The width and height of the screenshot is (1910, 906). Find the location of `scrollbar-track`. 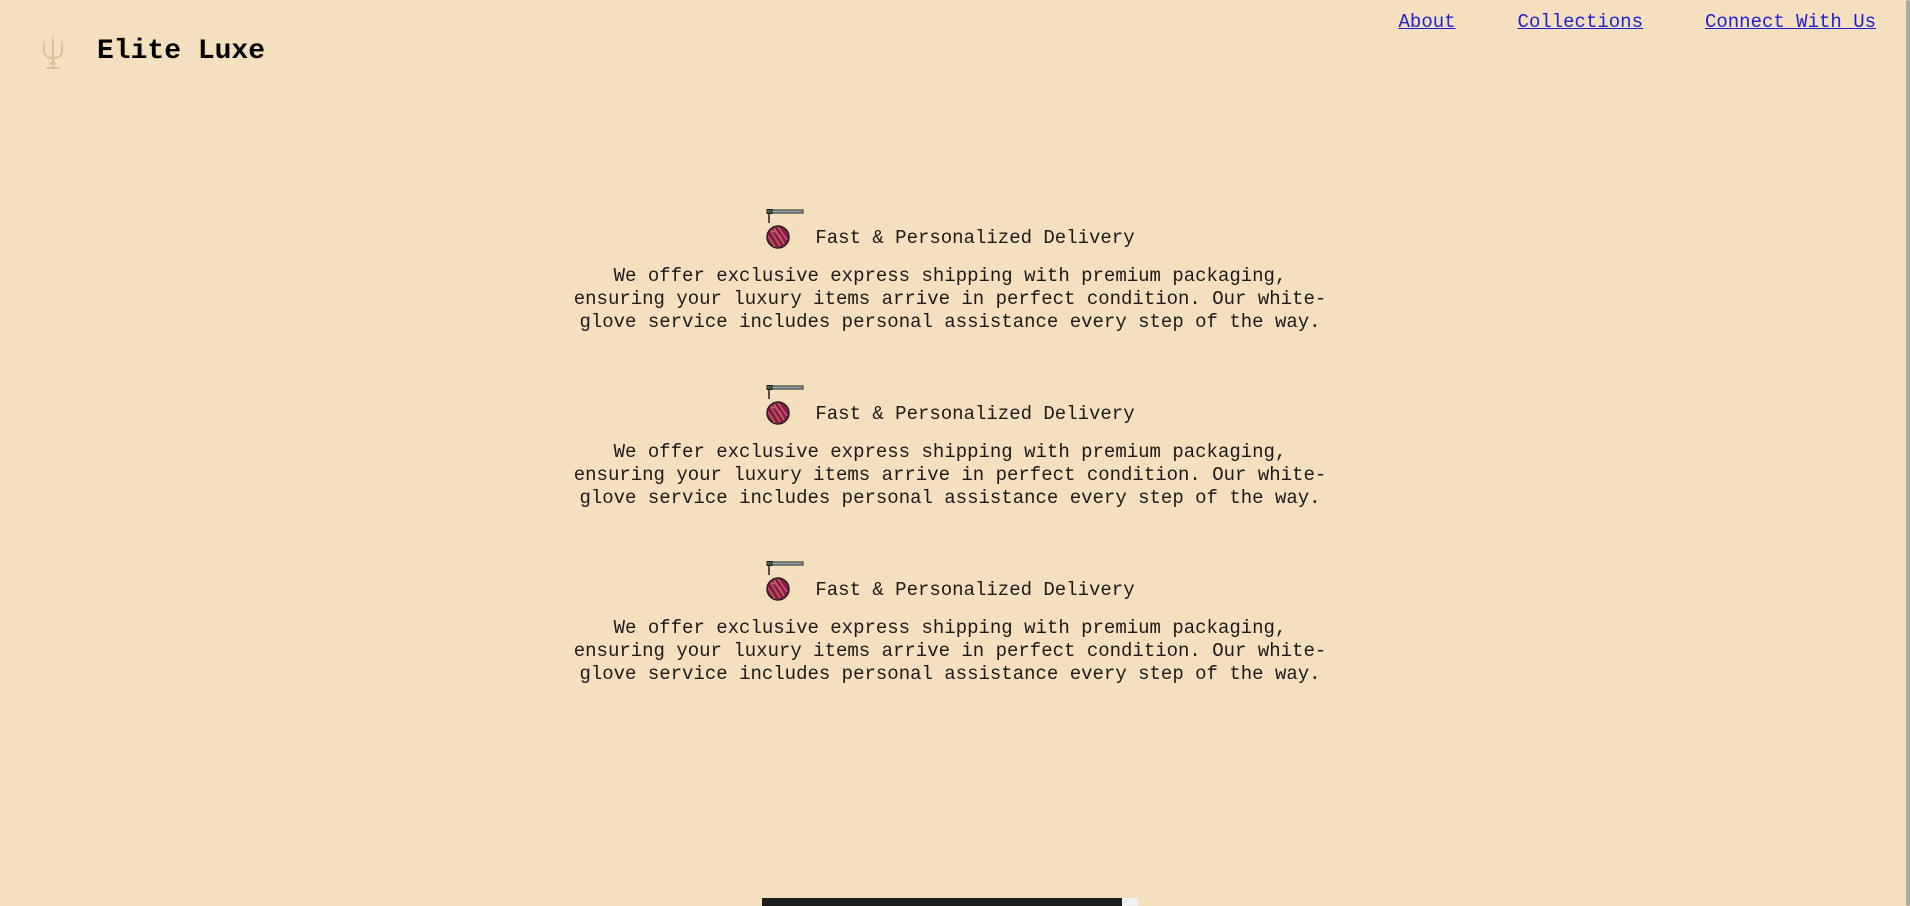

scrollbar-track is located at coordinates (1907, 453).